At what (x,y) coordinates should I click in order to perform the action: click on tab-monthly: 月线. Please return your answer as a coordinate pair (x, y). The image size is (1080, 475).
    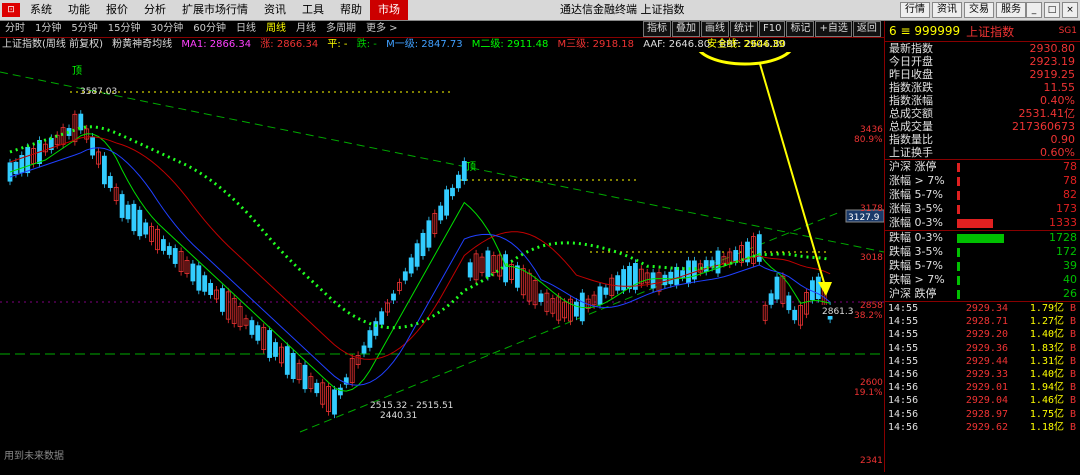
    Looking at the image, I should click on (306, 29).